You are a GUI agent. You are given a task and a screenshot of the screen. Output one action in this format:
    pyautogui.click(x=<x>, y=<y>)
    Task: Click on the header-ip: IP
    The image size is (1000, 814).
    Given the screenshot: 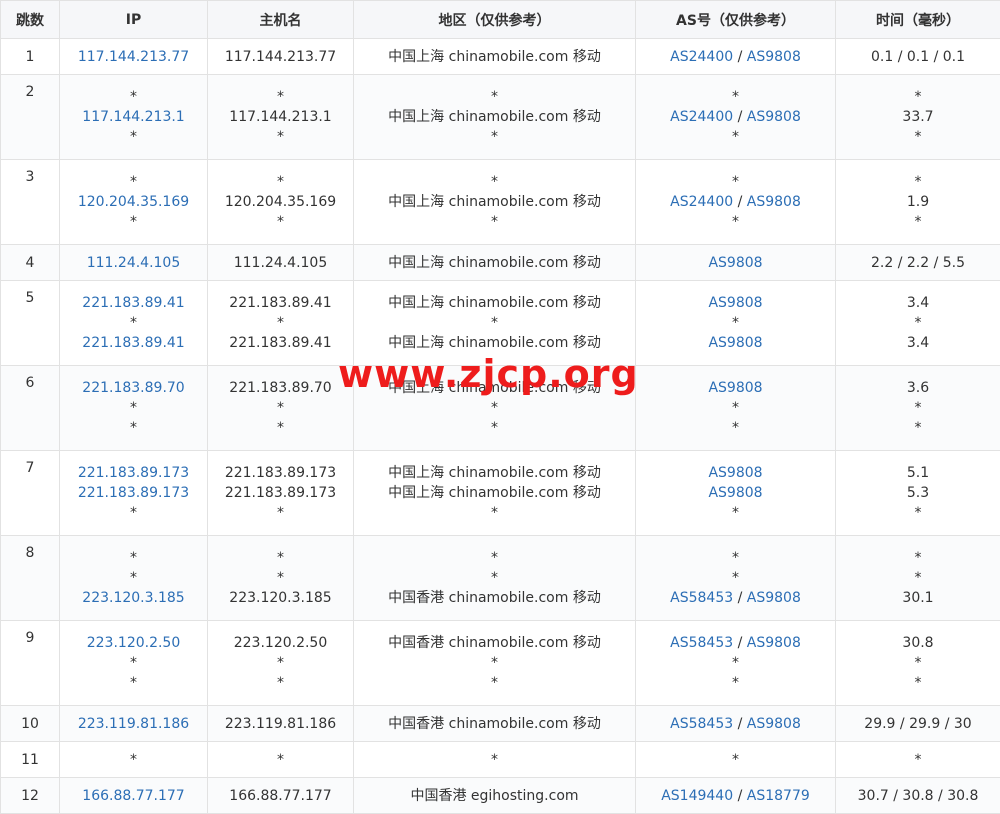 What is the action you would take?
    pyautogui.click(x=134, y=20)
    